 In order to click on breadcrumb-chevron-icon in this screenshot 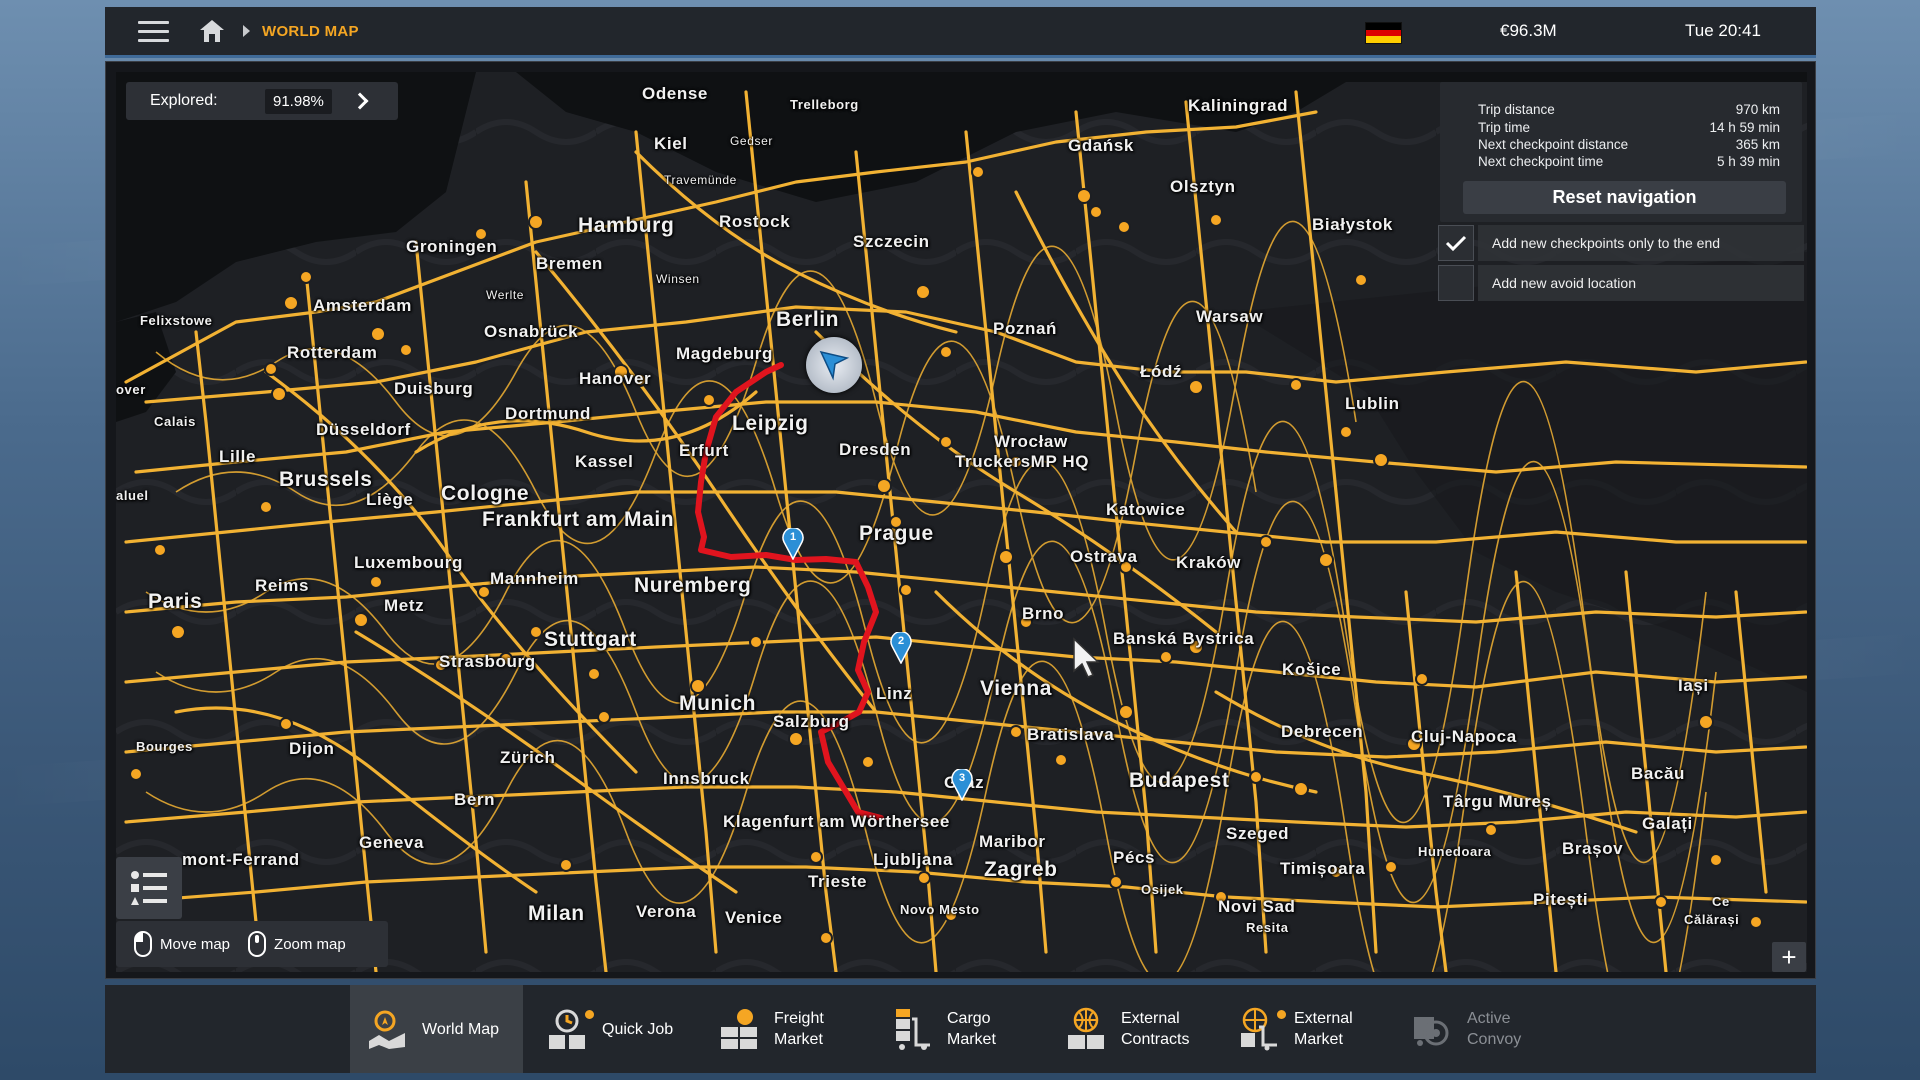, I will do `click(246, 31)`.